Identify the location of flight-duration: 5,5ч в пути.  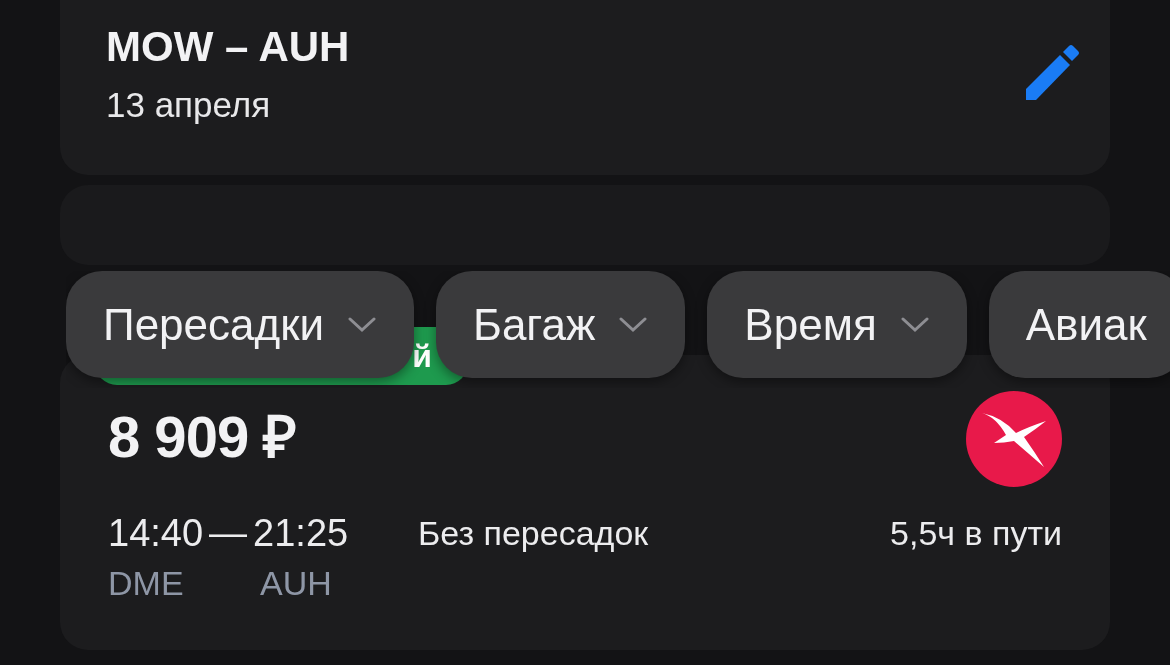
(976, 533).